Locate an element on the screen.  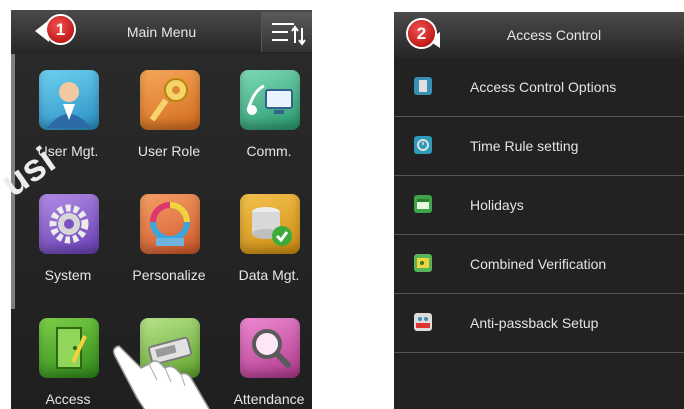
tile-attendance: Attendance is located at coordinates (269, 358).